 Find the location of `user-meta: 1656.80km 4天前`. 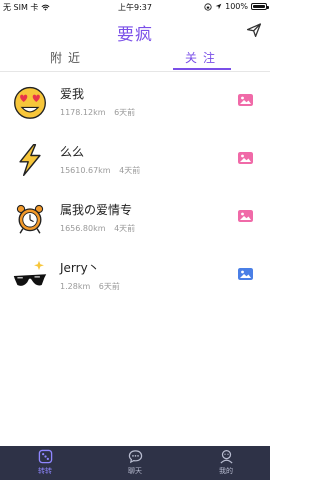

user-meta: 1656.80km 4天前 is located at coordinates (97, 228).